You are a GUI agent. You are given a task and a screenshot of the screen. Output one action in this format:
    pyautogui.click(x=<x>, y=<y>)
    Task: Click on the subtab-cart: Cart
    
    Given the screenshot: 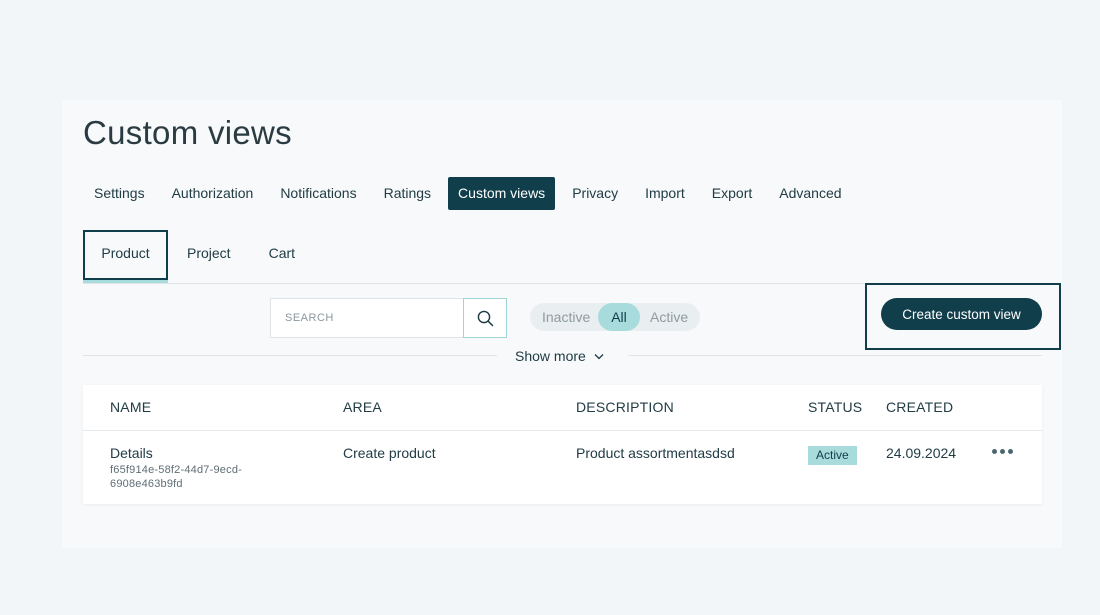 What is the action you would take?
    pyautogui.click(x=282, y=255)
    